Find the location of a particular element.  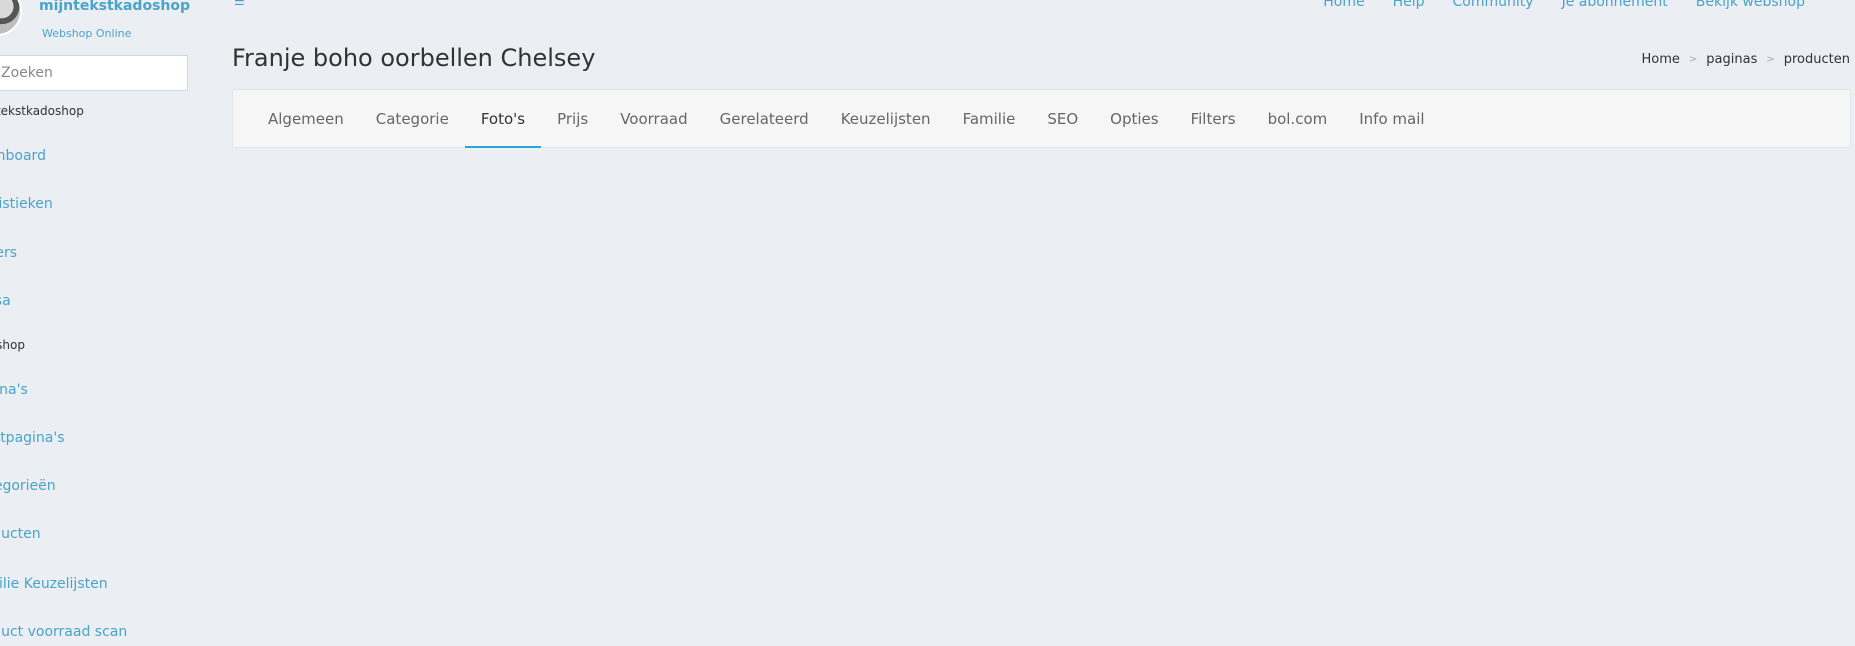

tab-categorie: Categorie is located at coordinates (412, 118).